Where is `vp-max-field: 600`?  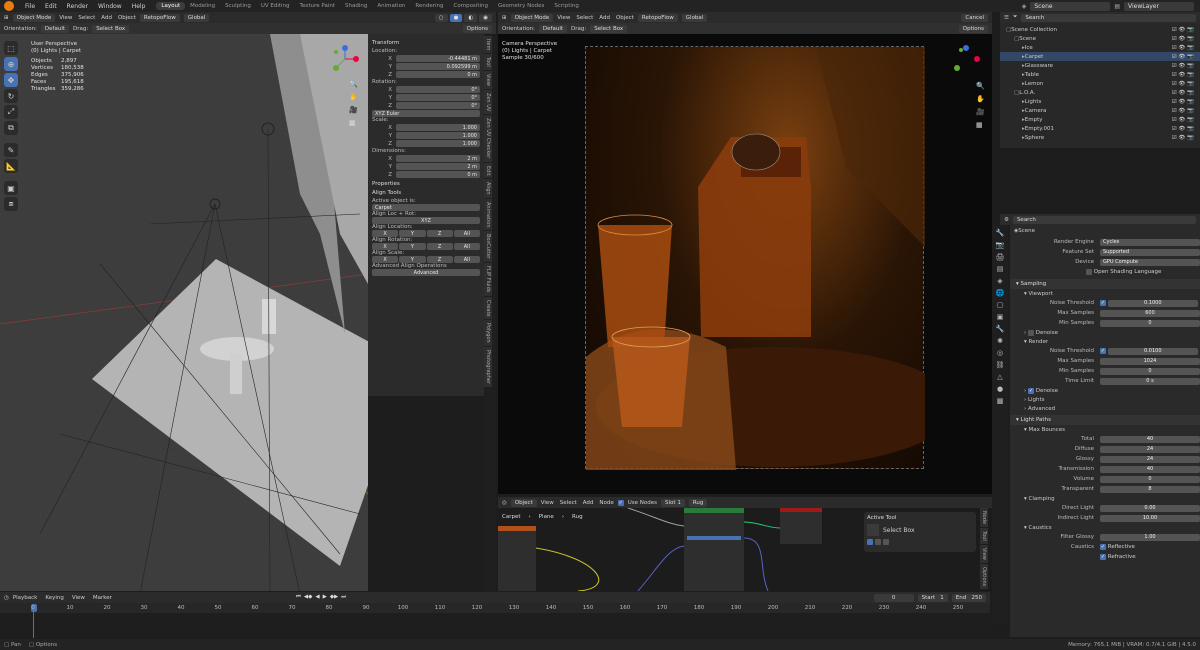 vp-max-field: 600 is located at coordinates (1150, 313).